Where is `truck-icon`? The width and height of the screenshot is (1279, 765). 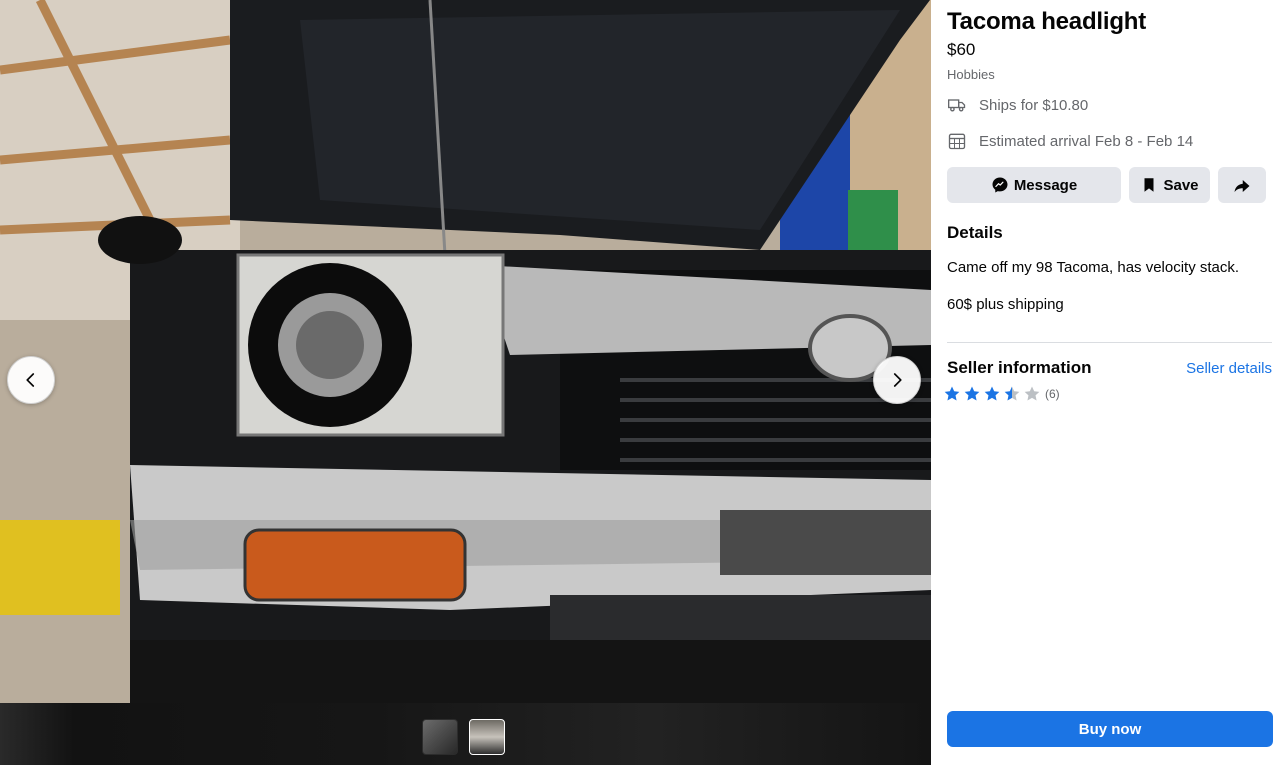
truck-icon is located at coordinates (957, 105).